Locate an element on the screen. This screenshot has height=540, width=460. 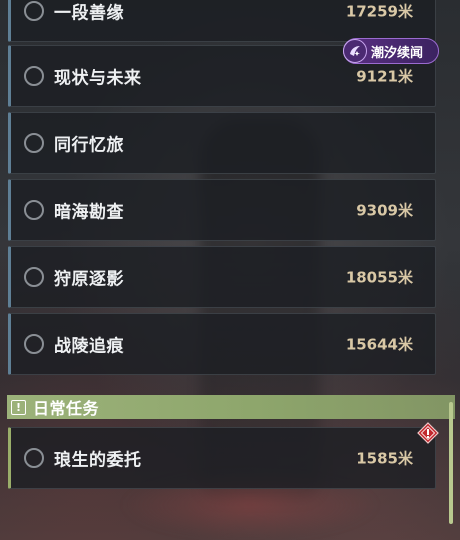
quest-item-anhaikancha: 暗海勘查 9309米 is located at coordinates (222, 210).